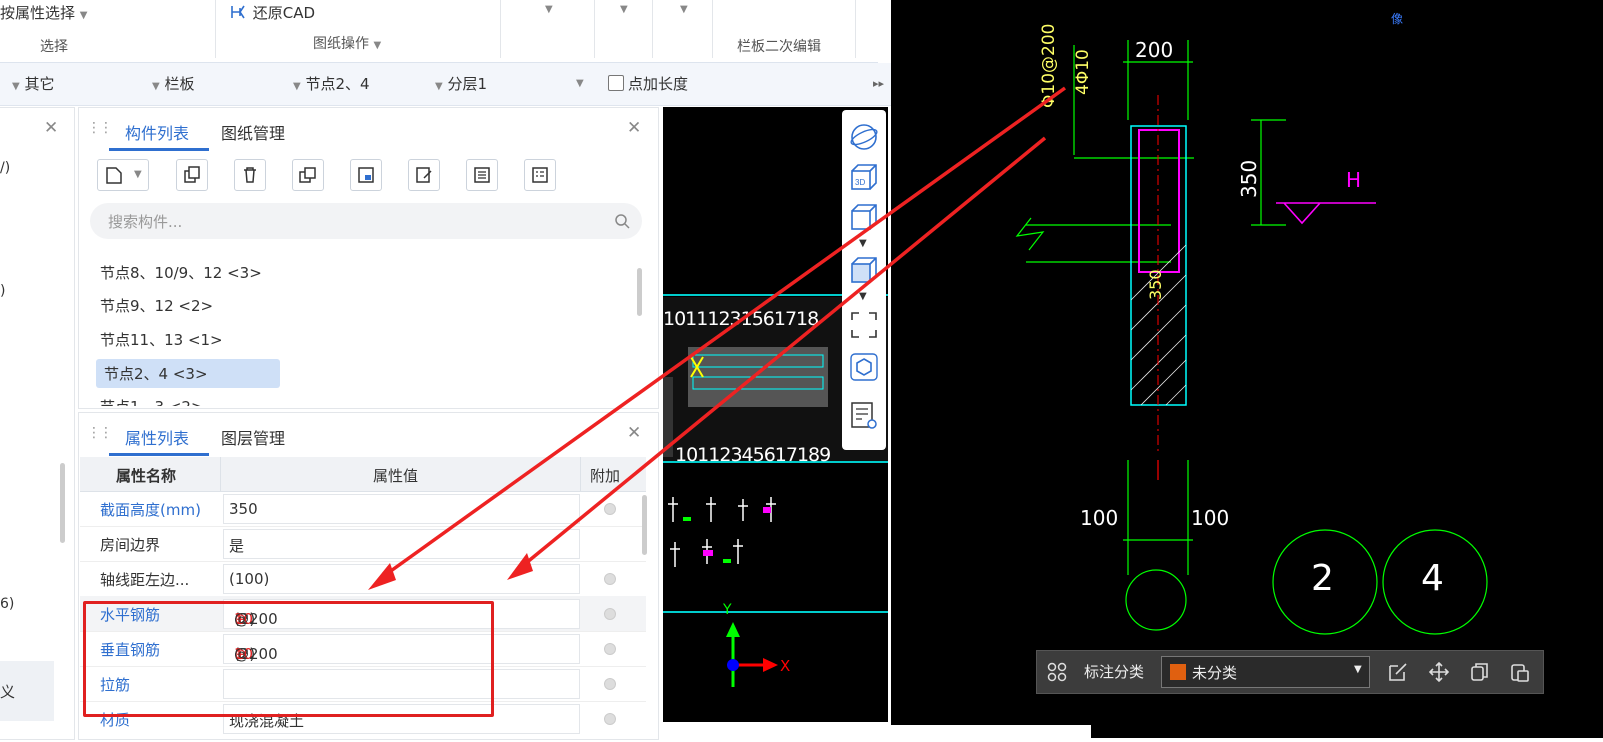 The height and width of the screenshot is (742, 1603). What do you see at coordinates (991, 731) in the screenshot?
I see `bottom-tab-strip` at bounding box center [991, 731].